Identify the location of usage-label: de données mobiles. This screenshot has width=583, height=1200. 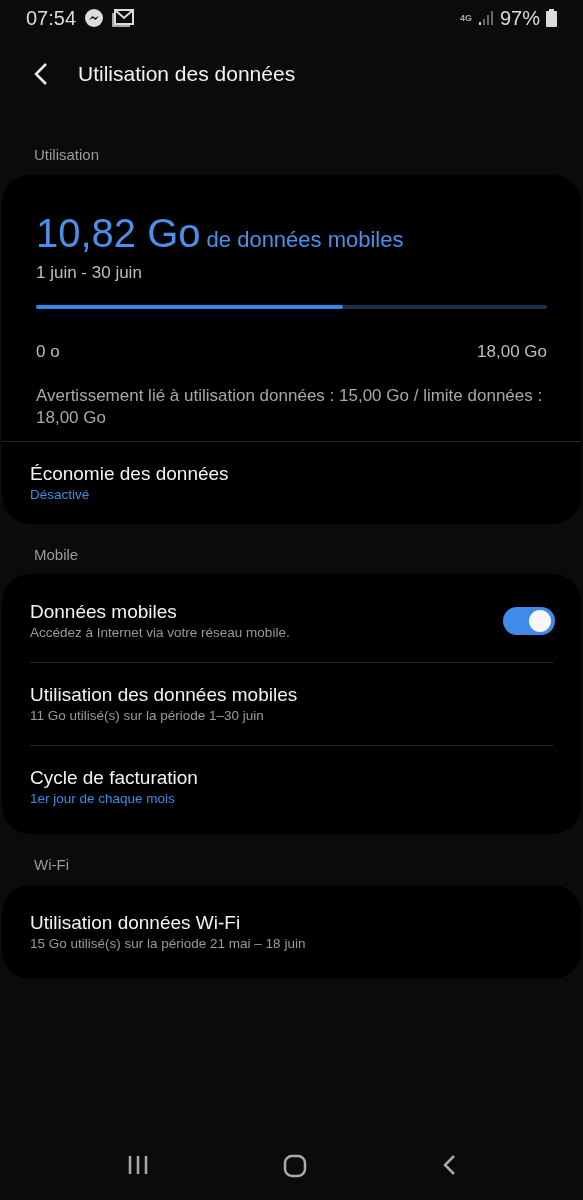
(305, 239).